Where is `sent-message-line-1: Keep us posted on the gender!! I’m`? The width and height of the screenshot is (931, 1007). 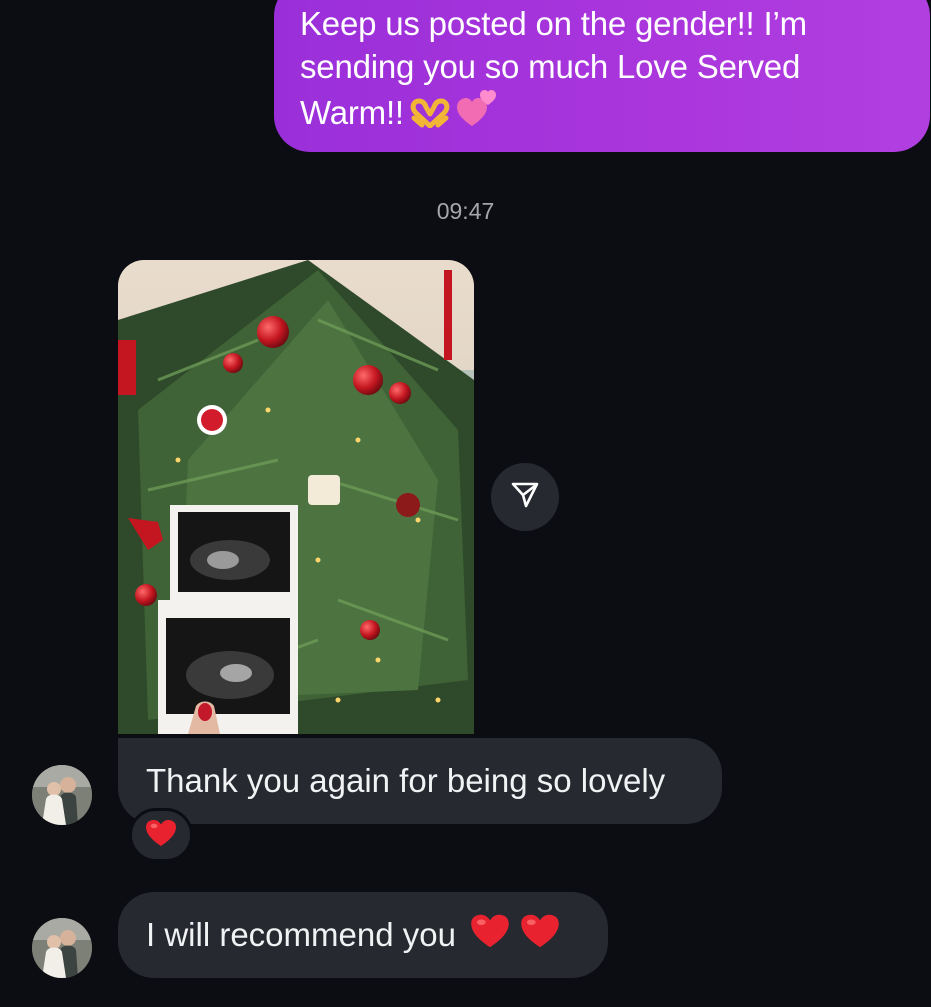 sent-message-line-1: Keep us posted on the gender!! I’m is located at coordinates (553, 23).